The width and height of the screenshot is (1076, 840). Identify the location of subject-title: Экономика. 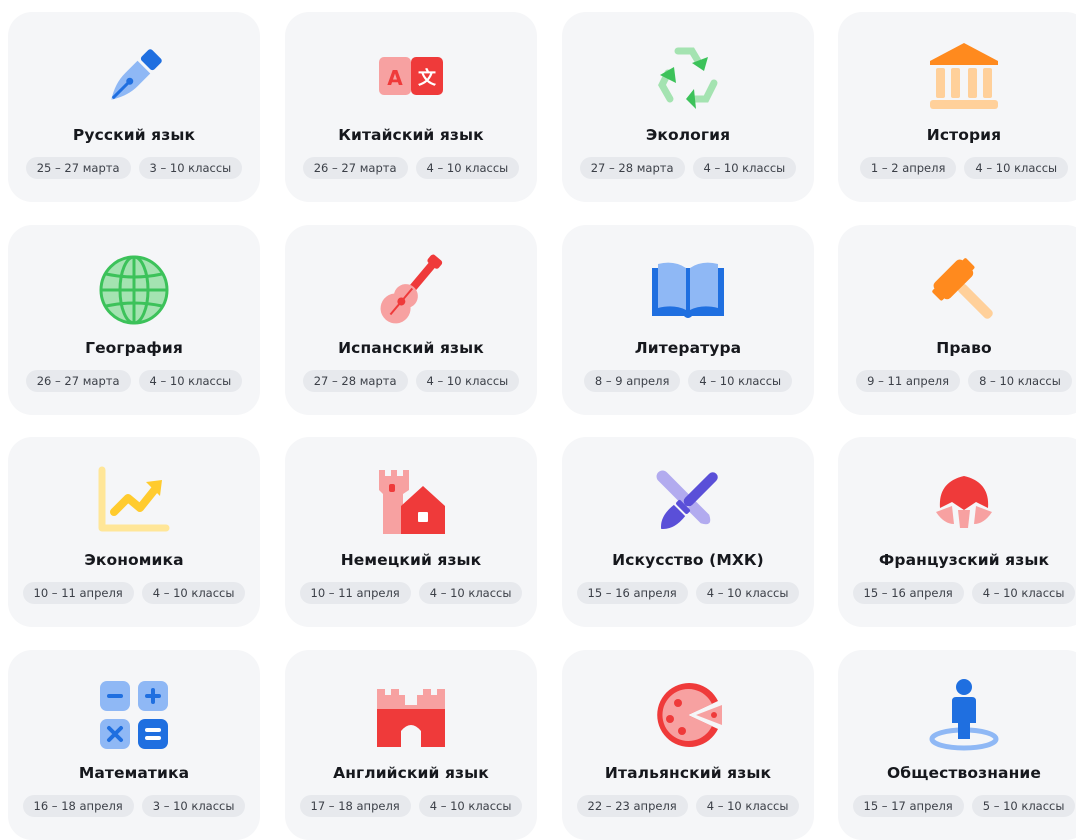
(134, 560).